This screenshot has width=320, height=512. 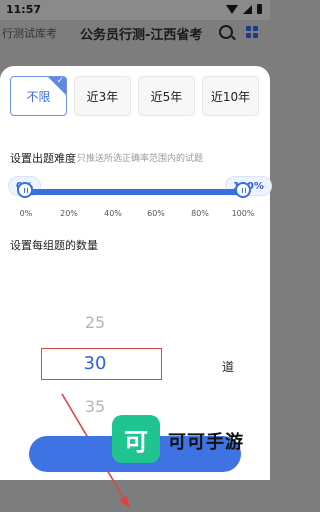 I want to click on range-option-label: 近5年, so click(x=166, y=96).